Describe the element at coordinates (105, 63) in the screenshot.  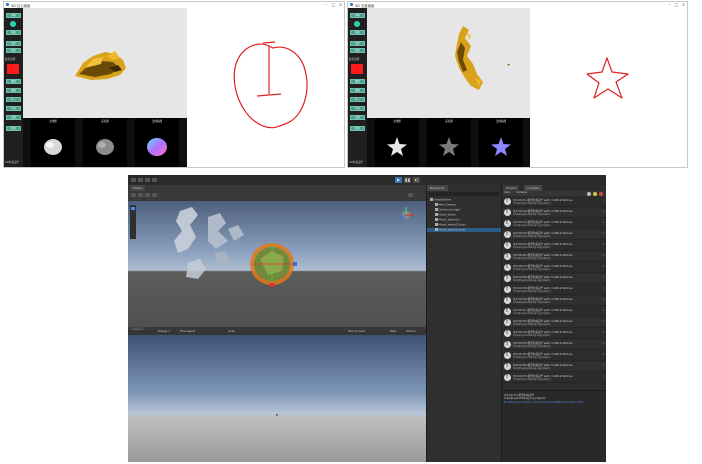
I see `left-3d-preview` at that location.